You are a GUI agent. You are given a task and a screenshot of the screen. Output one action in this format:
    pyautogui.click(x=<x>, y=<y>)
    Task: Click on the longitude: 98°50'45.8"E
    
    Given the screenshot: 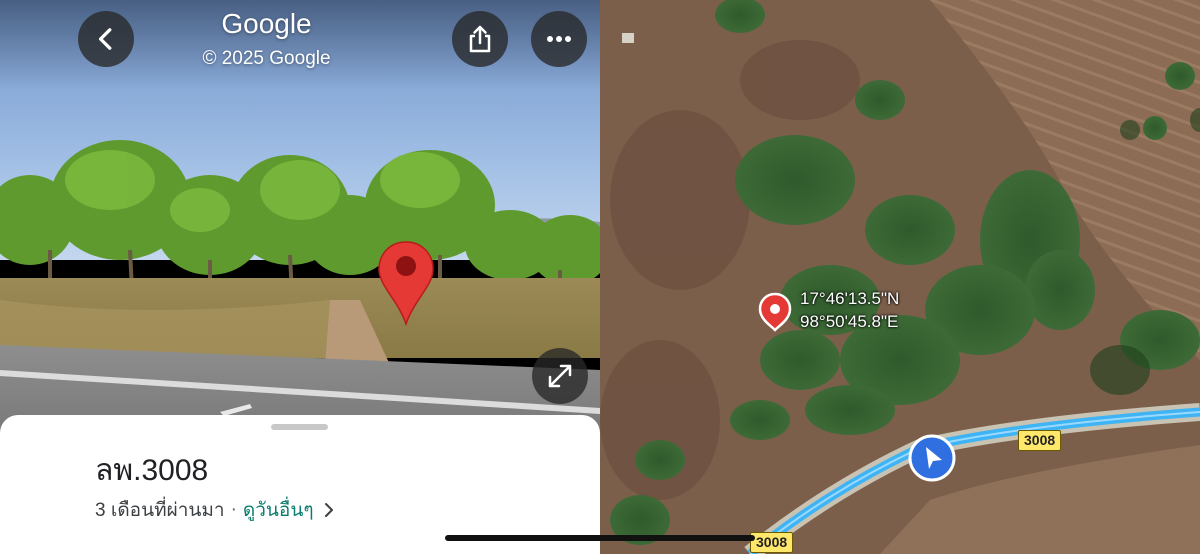 What is the action you would take?
    pyautogui.click(x=849, y=321)
    